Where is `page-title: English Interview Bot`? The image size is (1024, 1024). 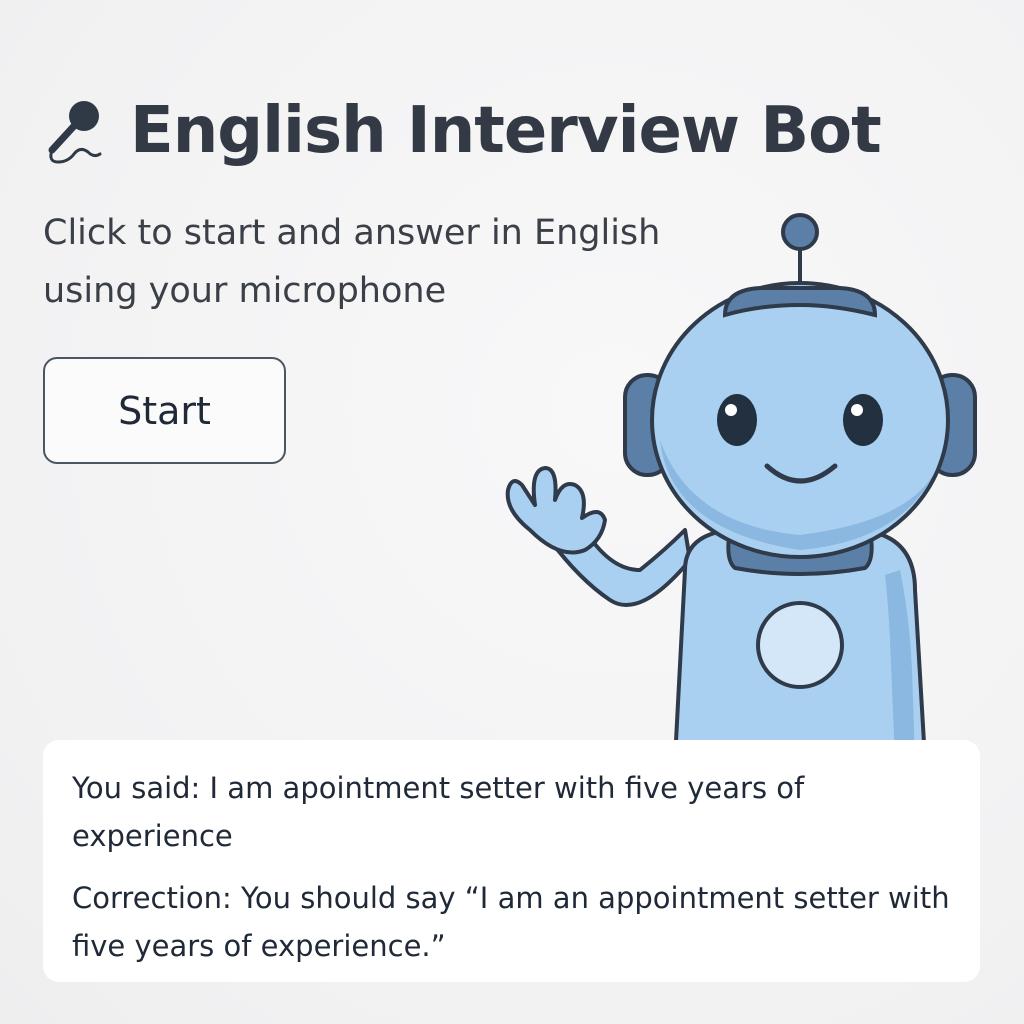
page-title: English Interview Bot is located at coordinates (506, 131).